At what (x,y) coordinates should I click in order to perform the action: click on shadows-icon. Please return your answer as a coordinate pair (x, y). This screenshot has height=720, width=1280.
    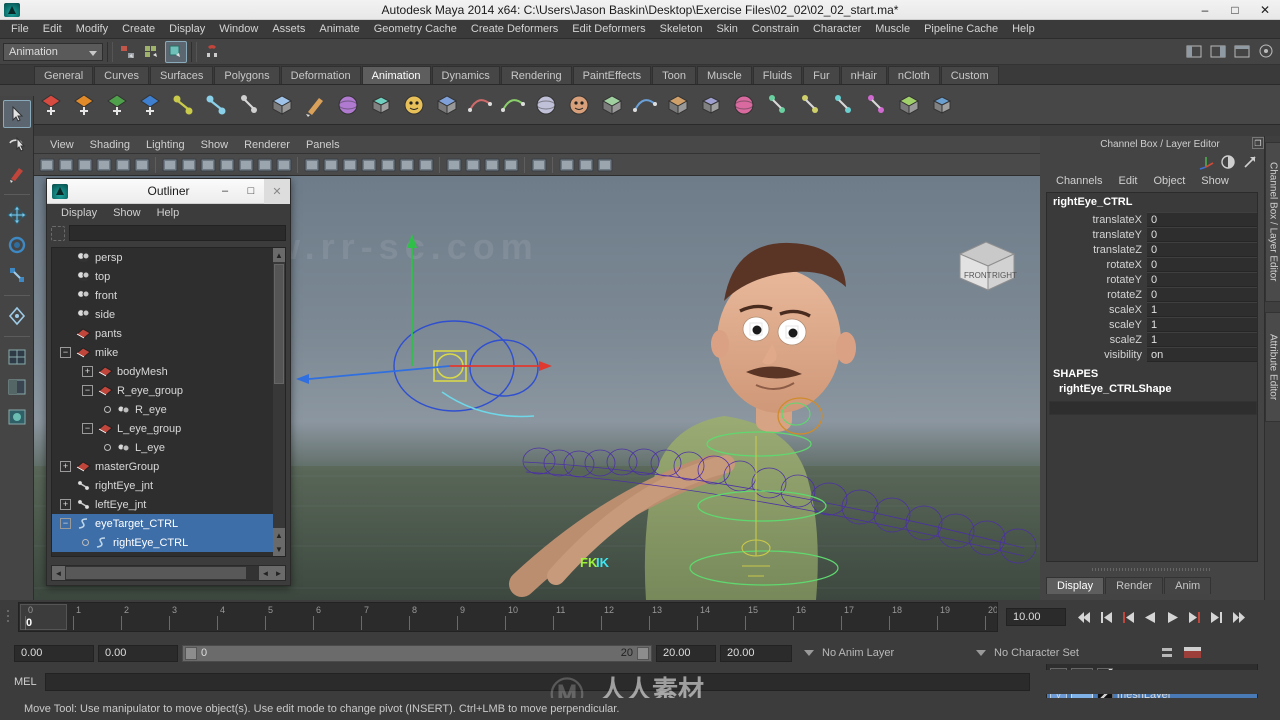
    Looking at the image, I should click on (425, 164).